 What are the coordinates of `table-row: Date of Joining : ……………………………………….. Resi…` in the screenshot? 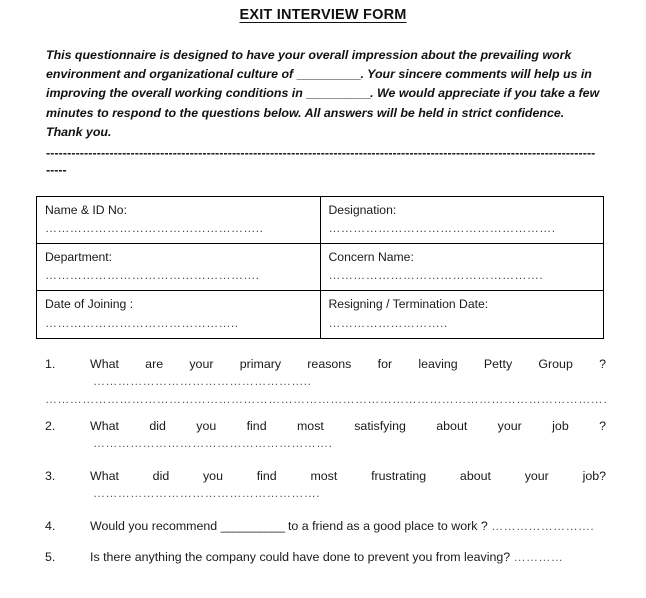 It's located at (320, 314).